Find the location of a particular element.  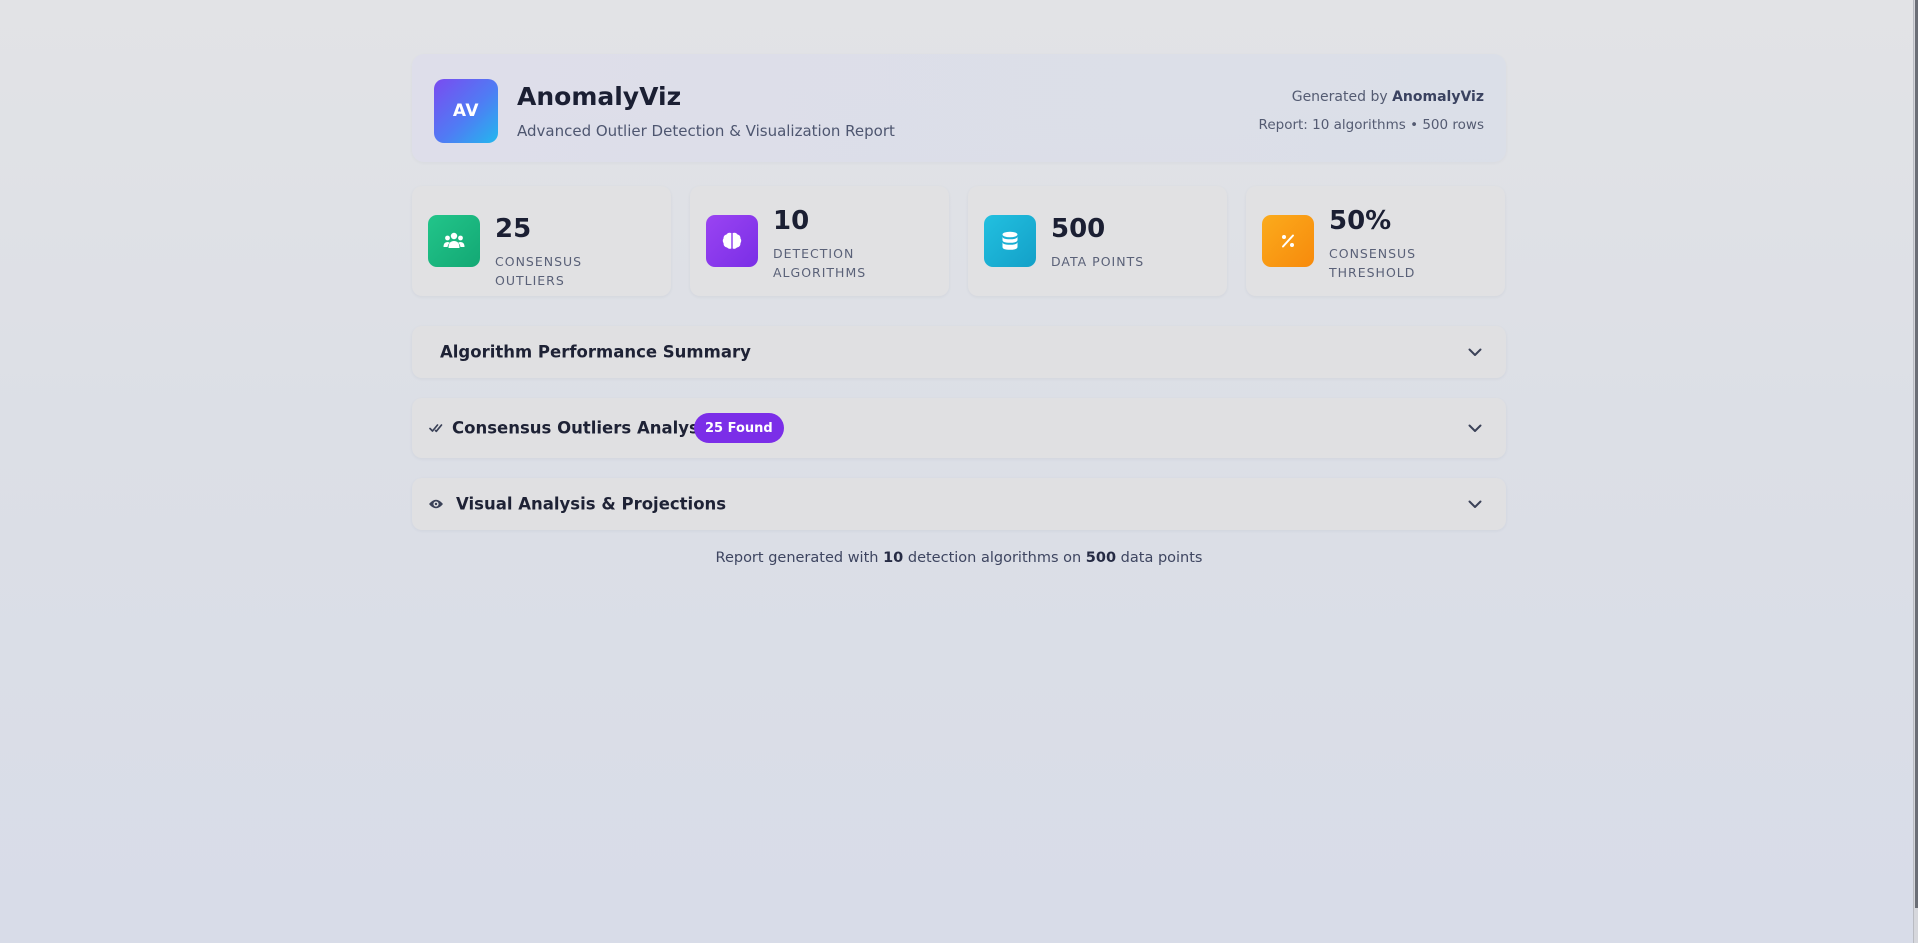

database-icon is located at coordinates (1010, 241).